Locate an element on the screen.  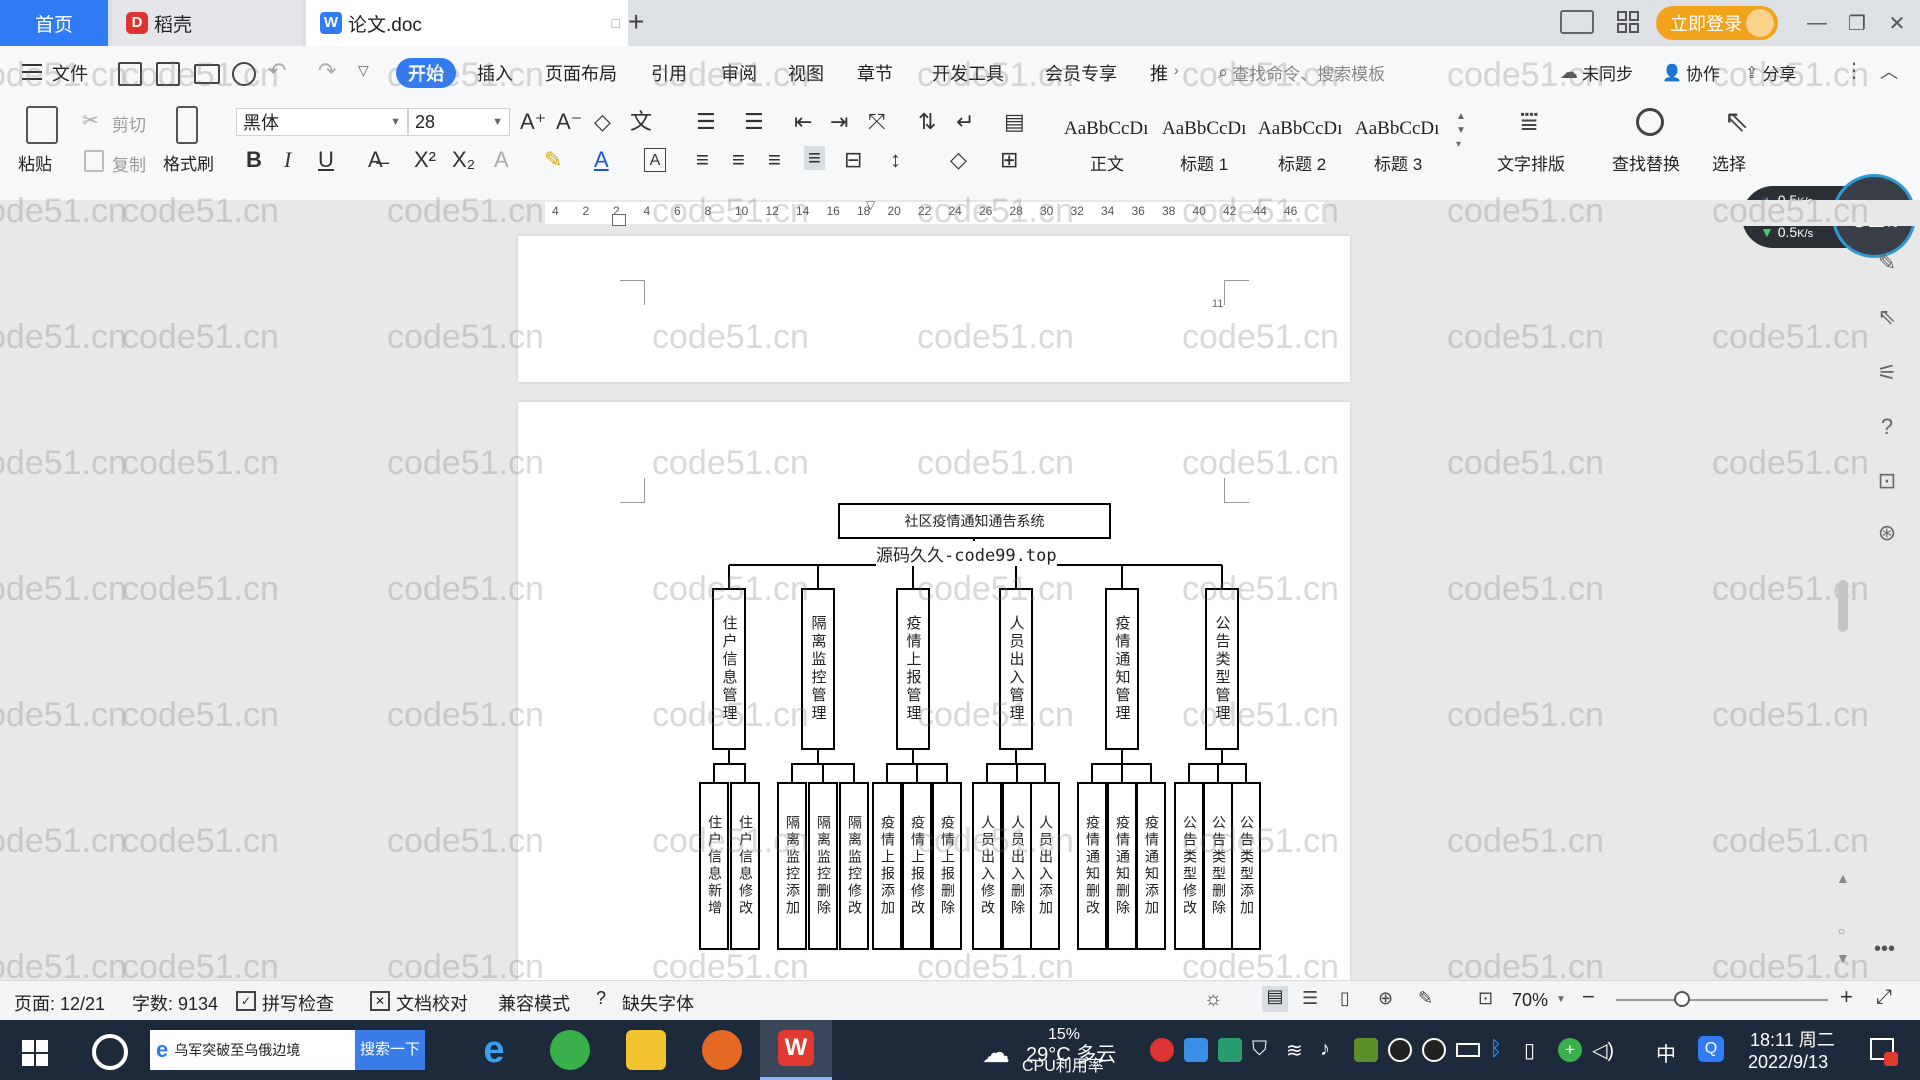
page-indicator: 页面: 12/21 is located at coordinates (59, 1003).